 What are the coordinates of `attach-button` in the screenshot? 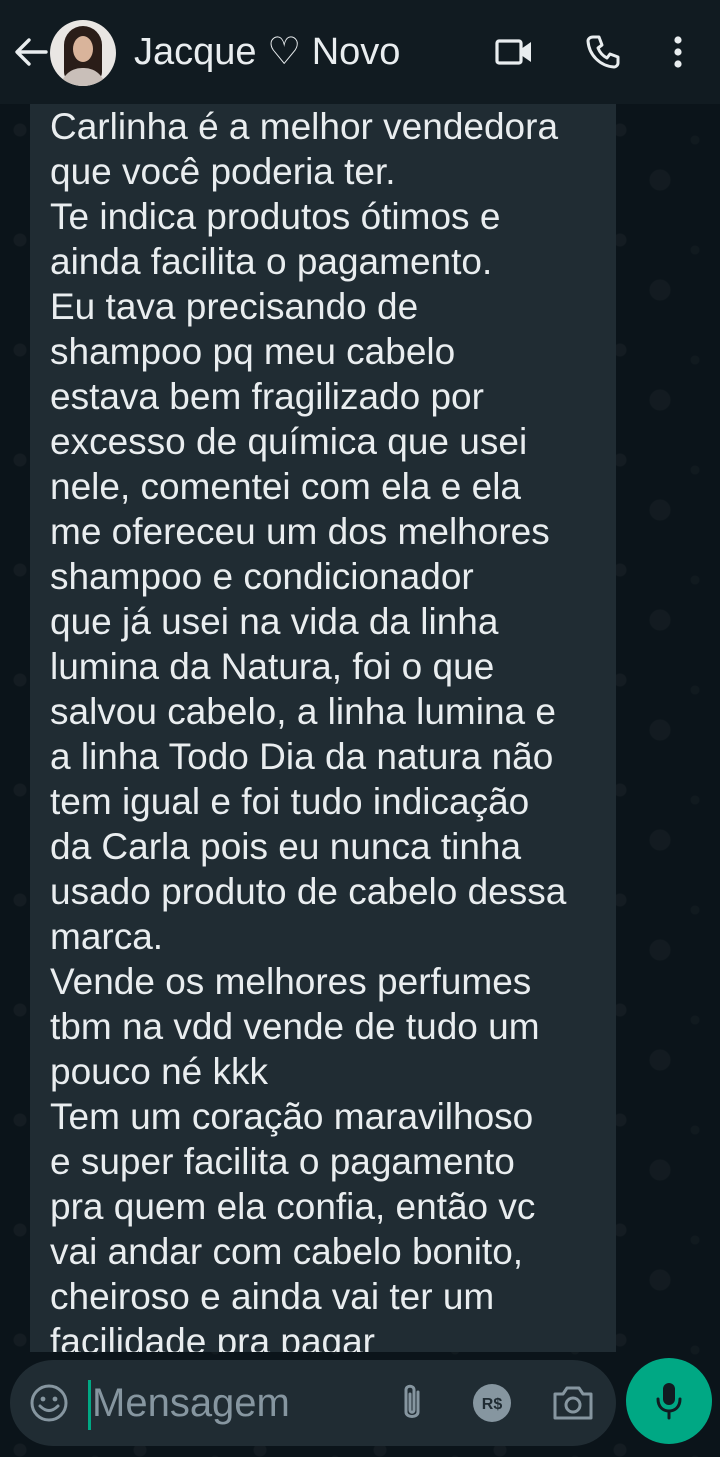 It's located at (412, 1403).